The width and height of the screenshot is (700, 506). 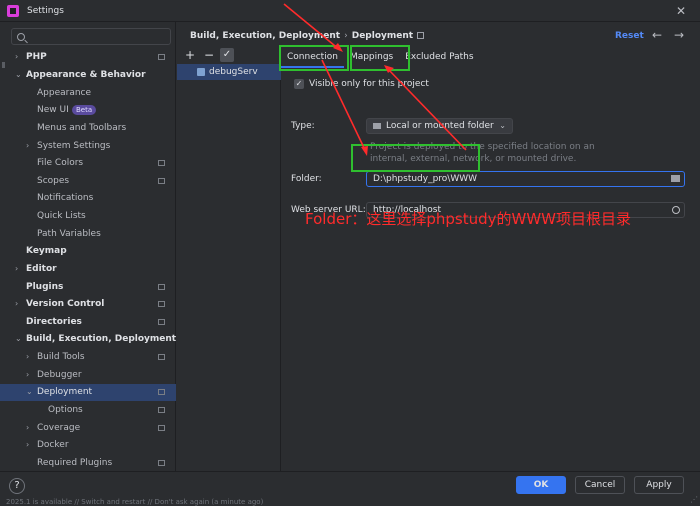 What do you see at coordinates (679, 35) in the screenshot?
I see `forward-arrow-icon: →` at bounding box center [679, 35].